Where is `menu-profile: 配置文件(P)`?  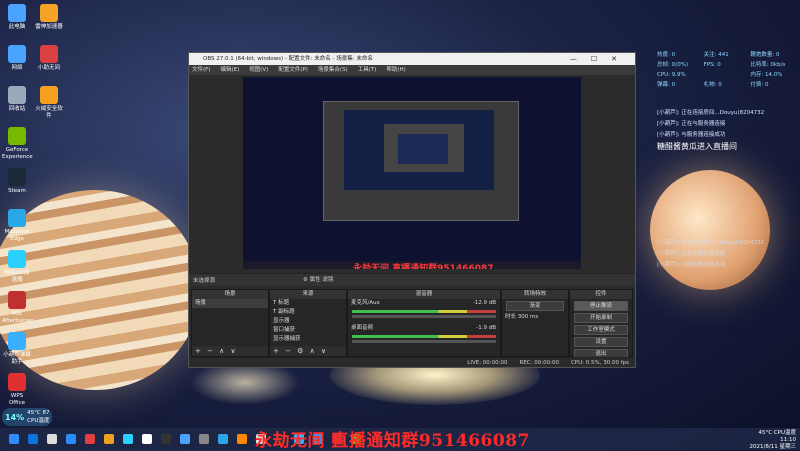
menu-profile: 配置文件(P) is located at coordinates (293, 70).